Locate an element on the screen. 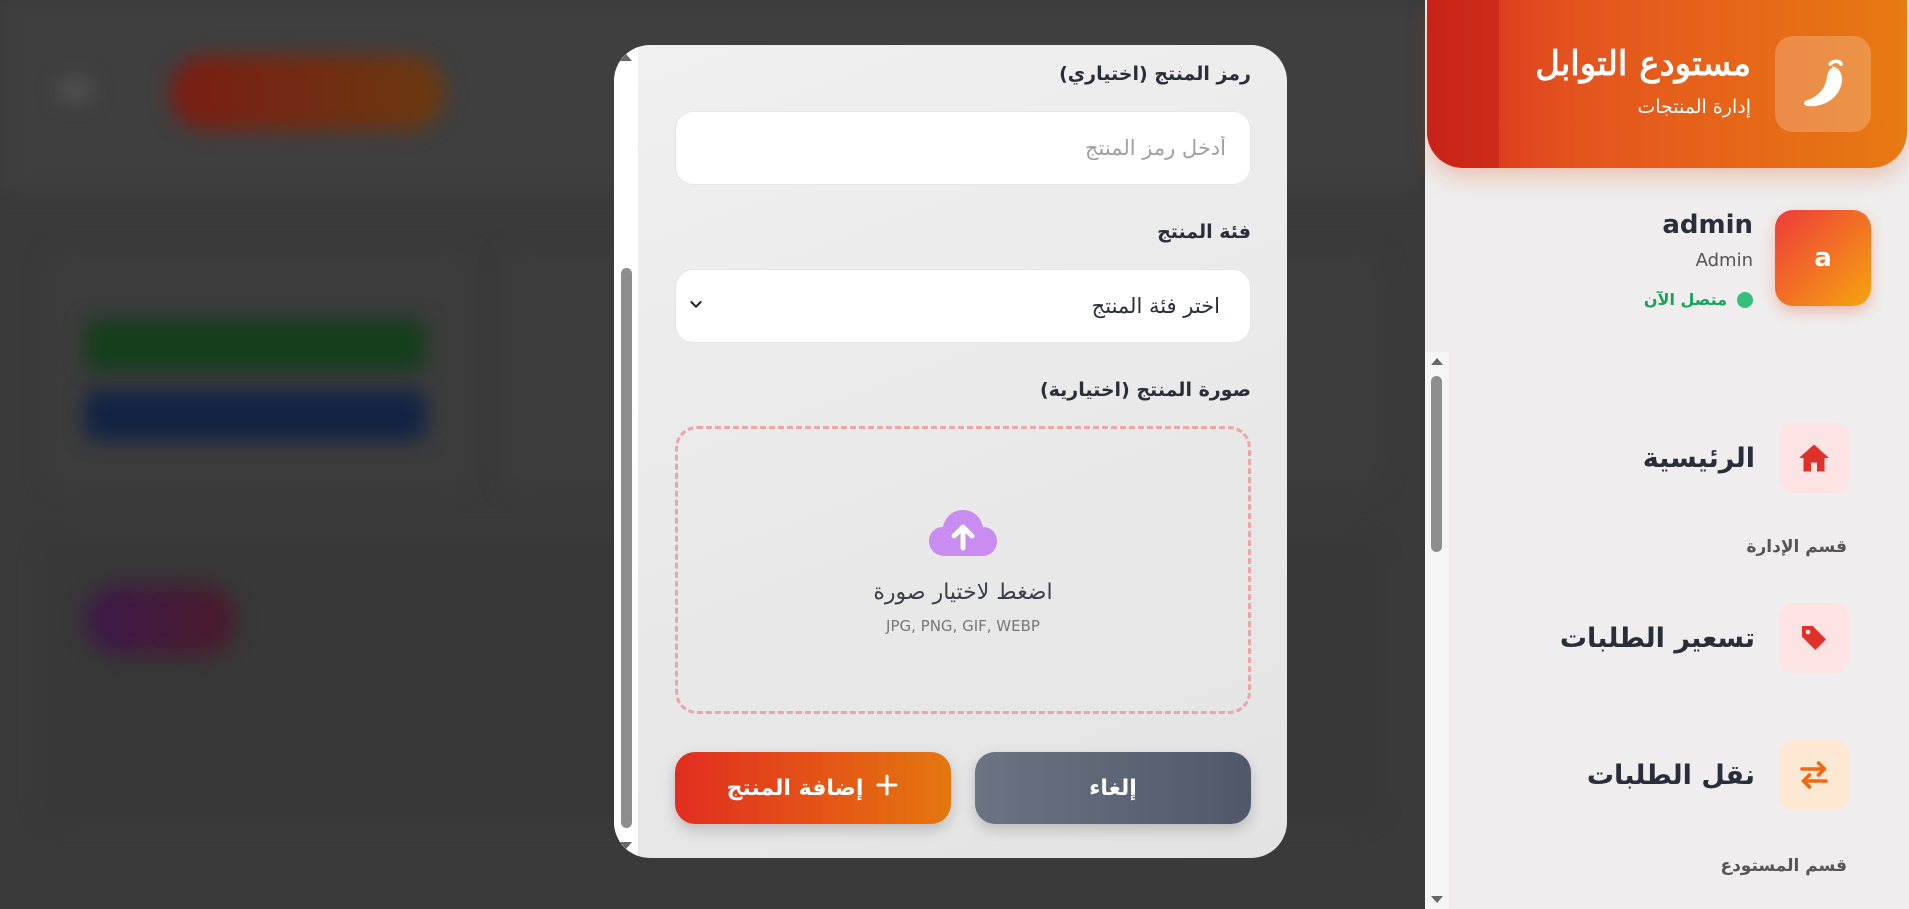 The image size is (1909, 909). background-card is located at coordinates (260, 370).